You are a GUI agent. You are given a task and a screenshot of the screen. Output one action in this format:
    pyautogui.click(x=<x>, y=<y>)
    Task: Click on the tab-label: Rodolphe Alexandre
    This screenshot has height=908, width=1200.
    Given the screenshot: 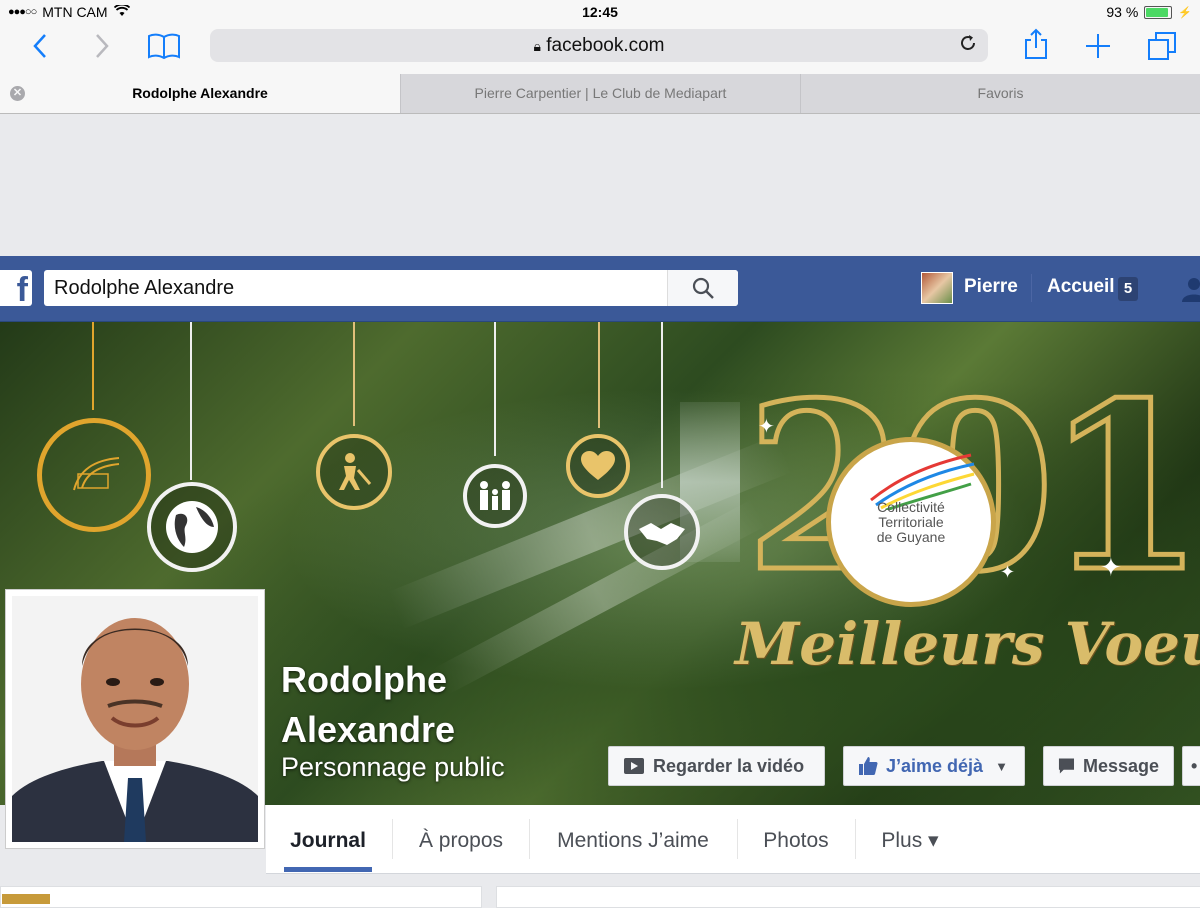 What is the action you would take?
    pyautogui.click(x=200, y=93)
    